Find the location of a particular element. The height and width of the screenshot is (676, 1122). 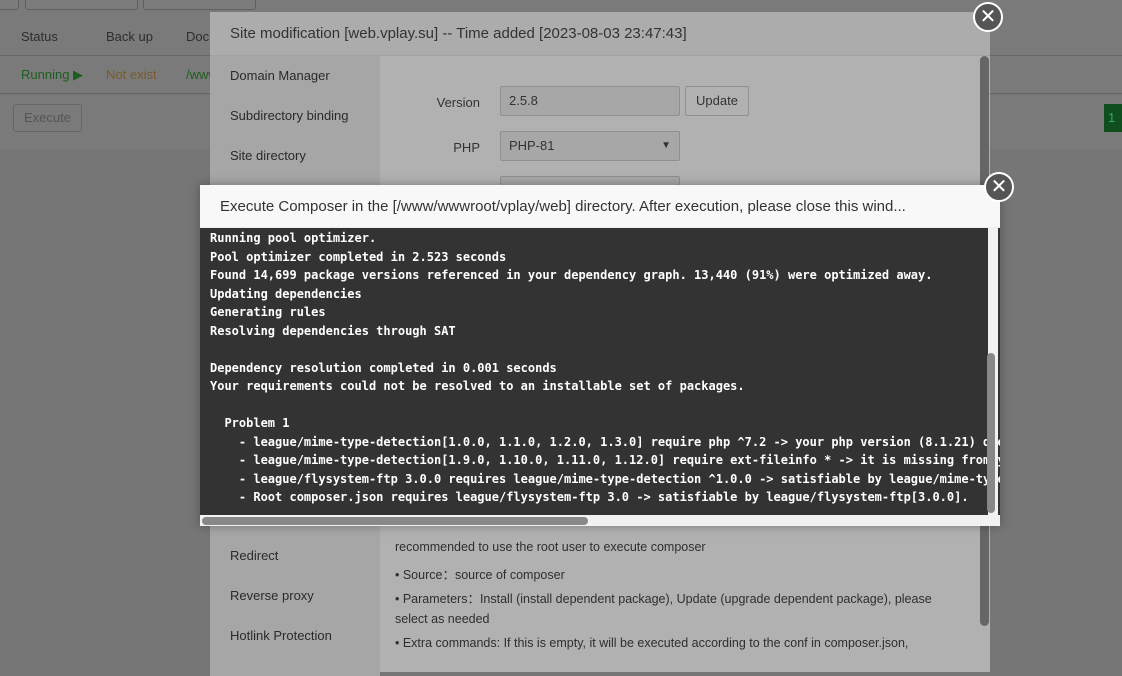

sidebar-item-site-directory: Site directory is located at coordinates (295, 156).